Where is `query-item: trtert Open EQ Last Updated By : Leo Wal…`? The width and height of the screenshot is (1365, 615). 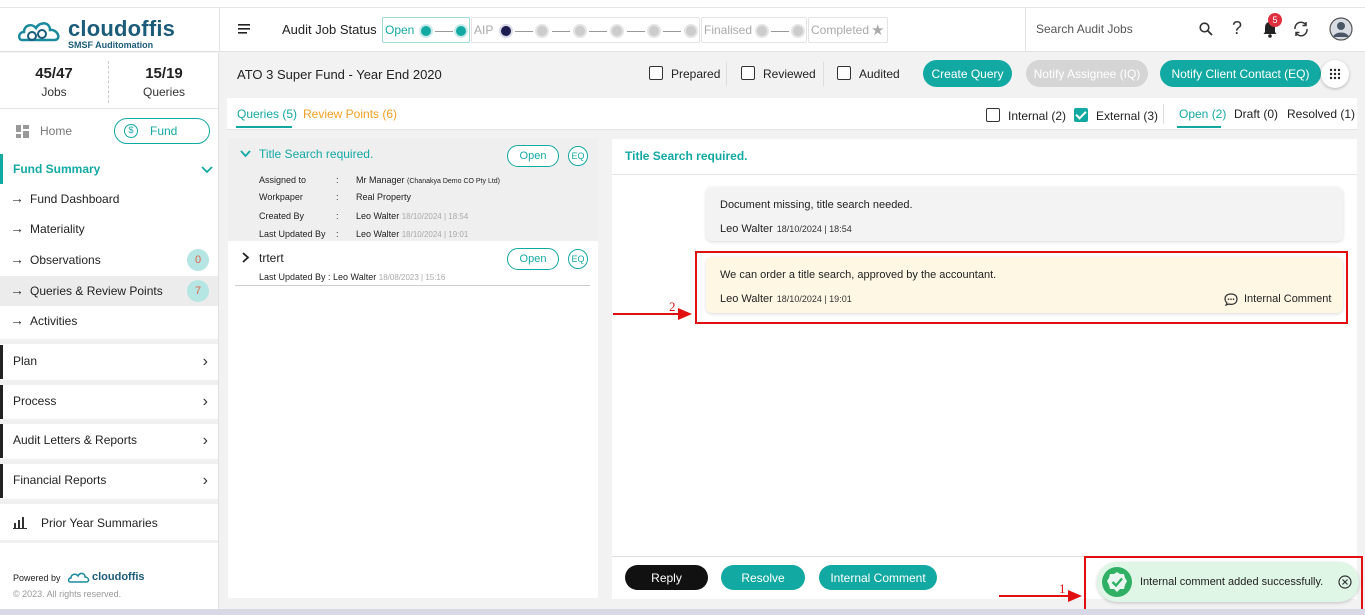 query-item: trtert Open EQ Last Updated By : Leo Wal… is located at coordinates (413, 264).